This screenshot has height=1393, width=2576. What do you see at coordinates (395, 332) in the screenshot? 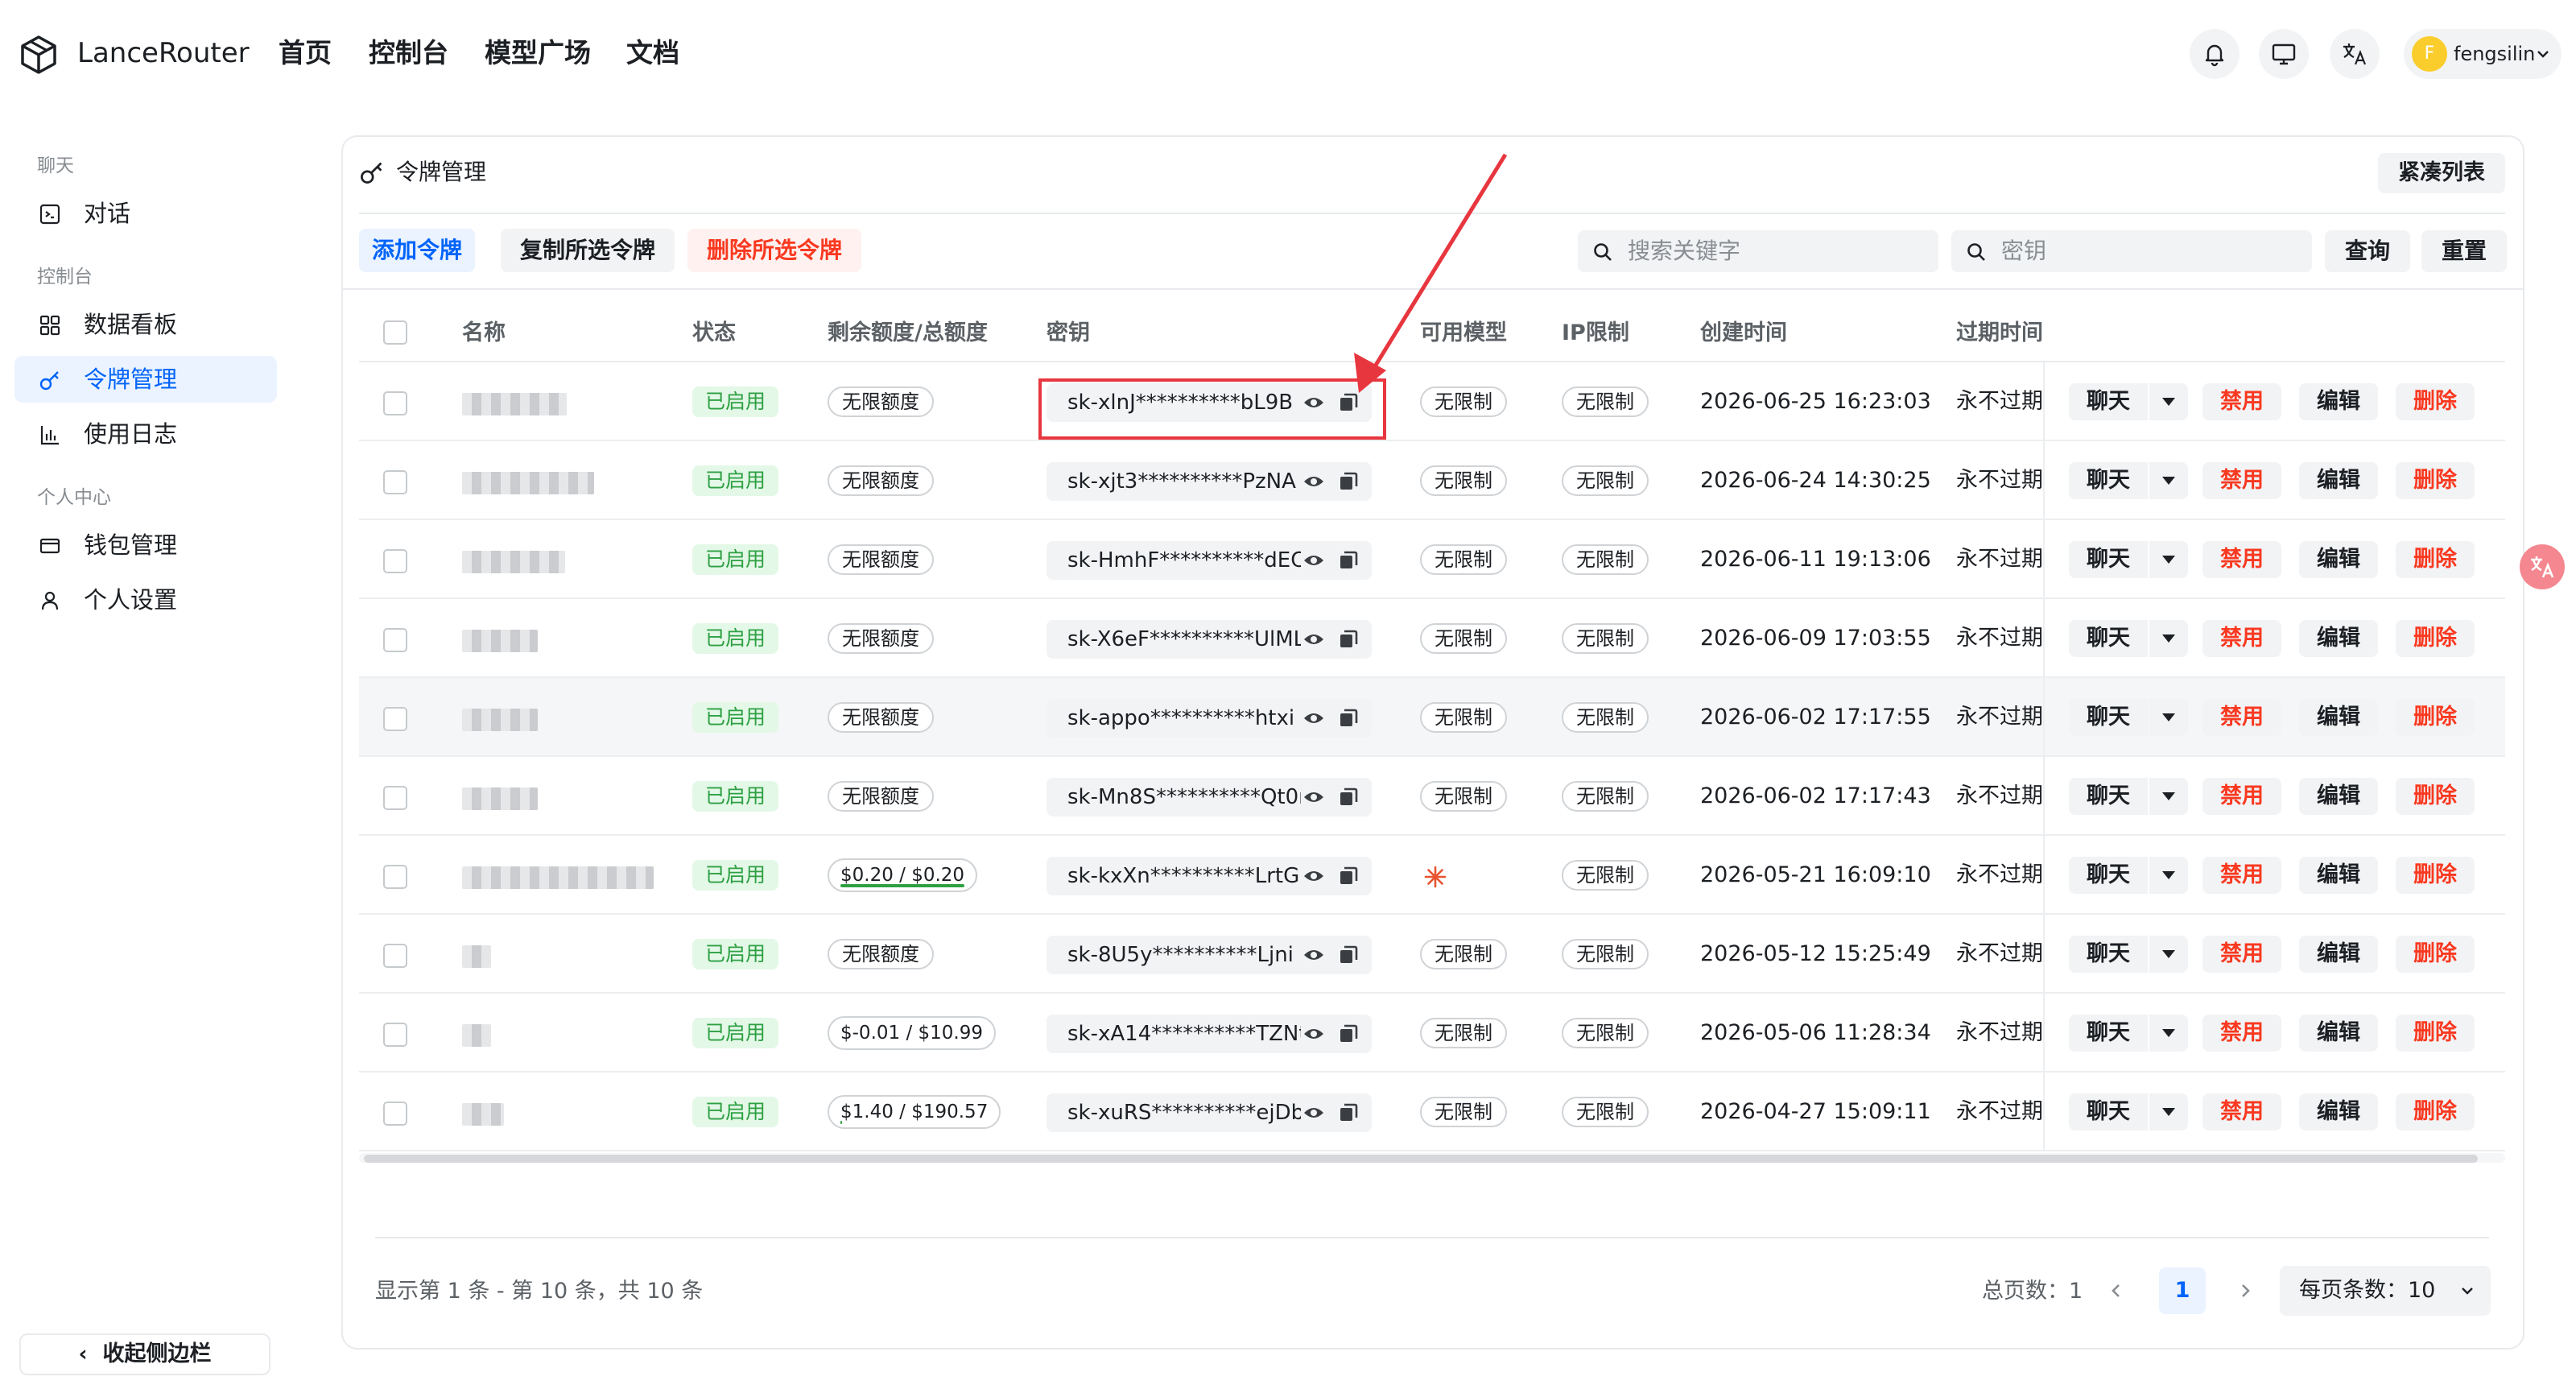
I see `select-all-checkbox` at bounding box center [395, 332].